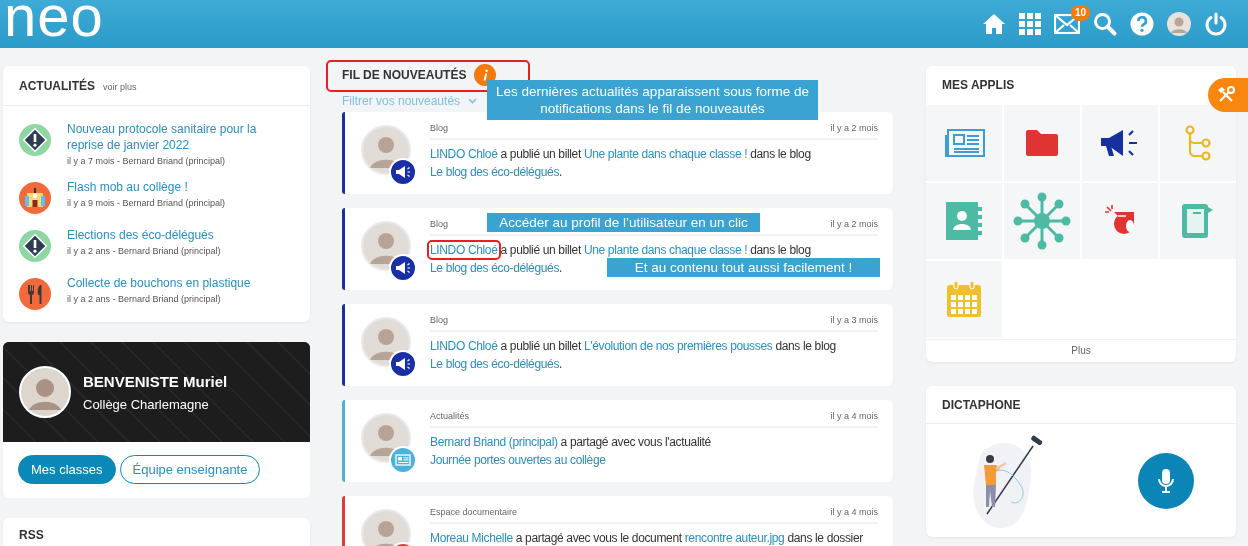  I want to click on microphone-icon, so click(1165, 480).